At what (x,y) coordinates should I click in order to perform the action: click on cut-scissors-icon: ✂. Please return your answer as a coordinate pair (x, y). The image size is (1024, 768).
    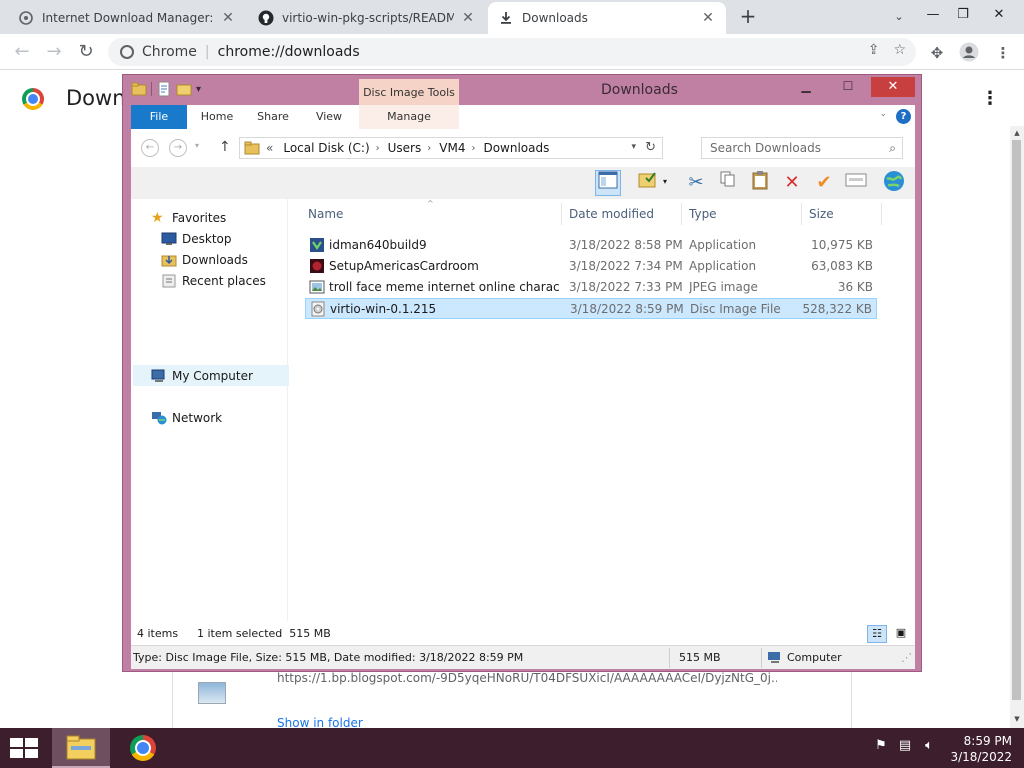
    Looking at the image, I should click on (696, 183).